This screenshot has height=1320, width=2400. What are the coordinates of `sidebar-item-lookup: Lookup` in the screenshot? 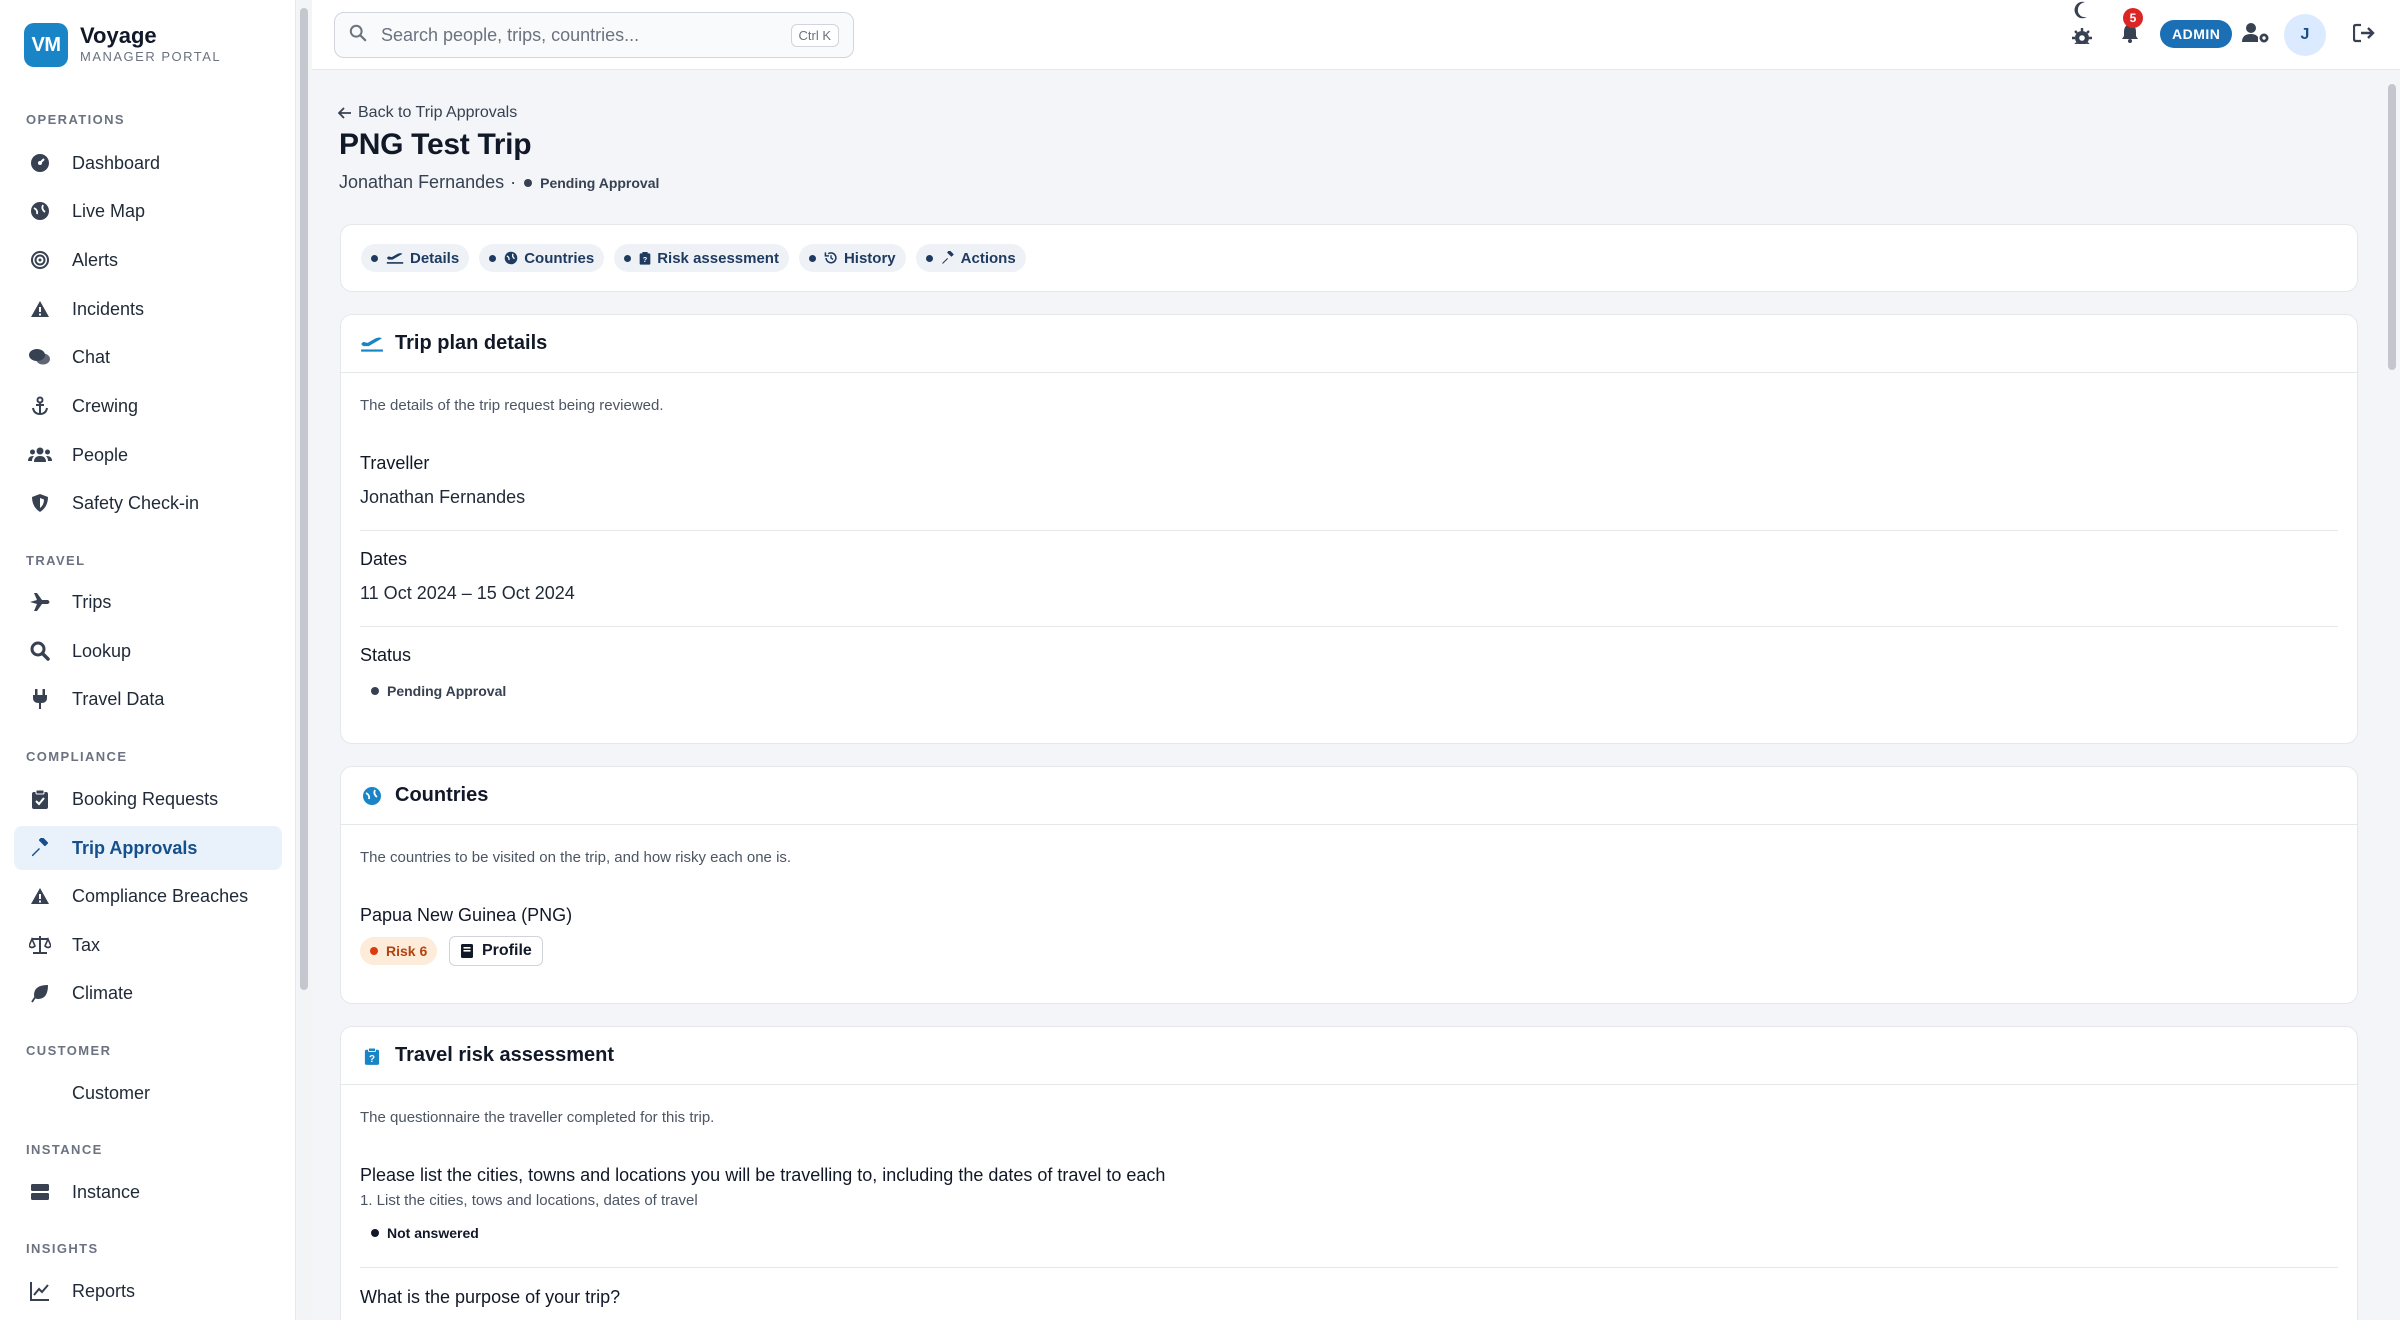 It's located at (148, 651).